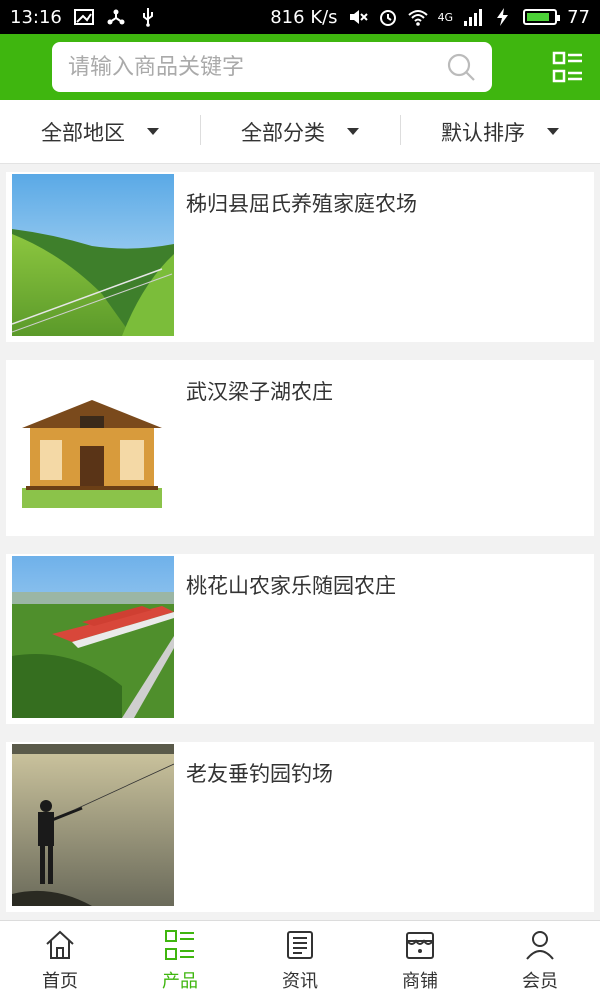  What do you see at coordinates (93, 825) in the screenshot?
I see `fishing-lake-photo` at bounding box center [93, 825].